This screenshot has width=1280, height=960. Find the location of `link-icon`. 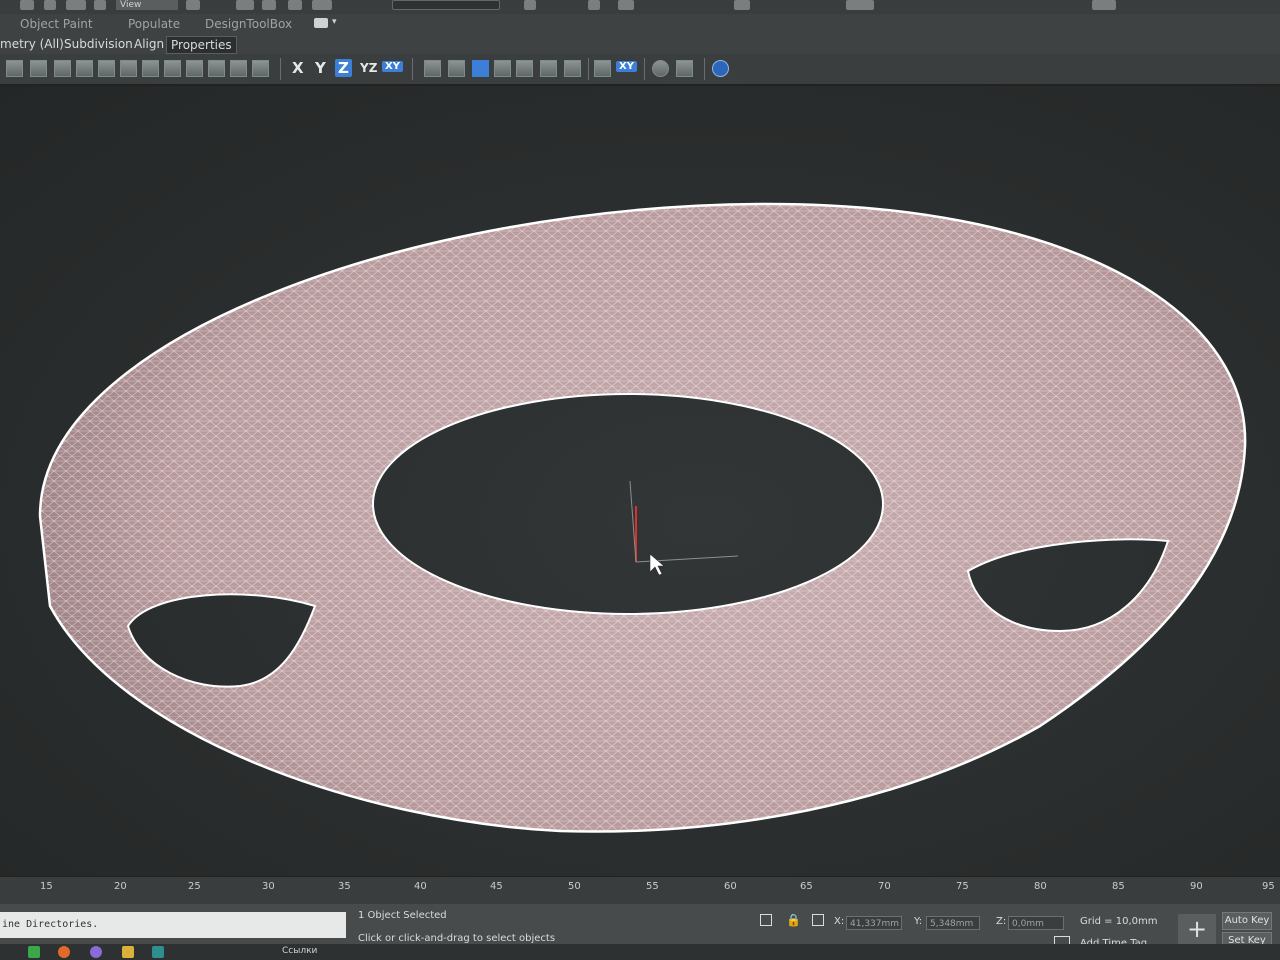

link-icon is located at coordinates (50, 5).